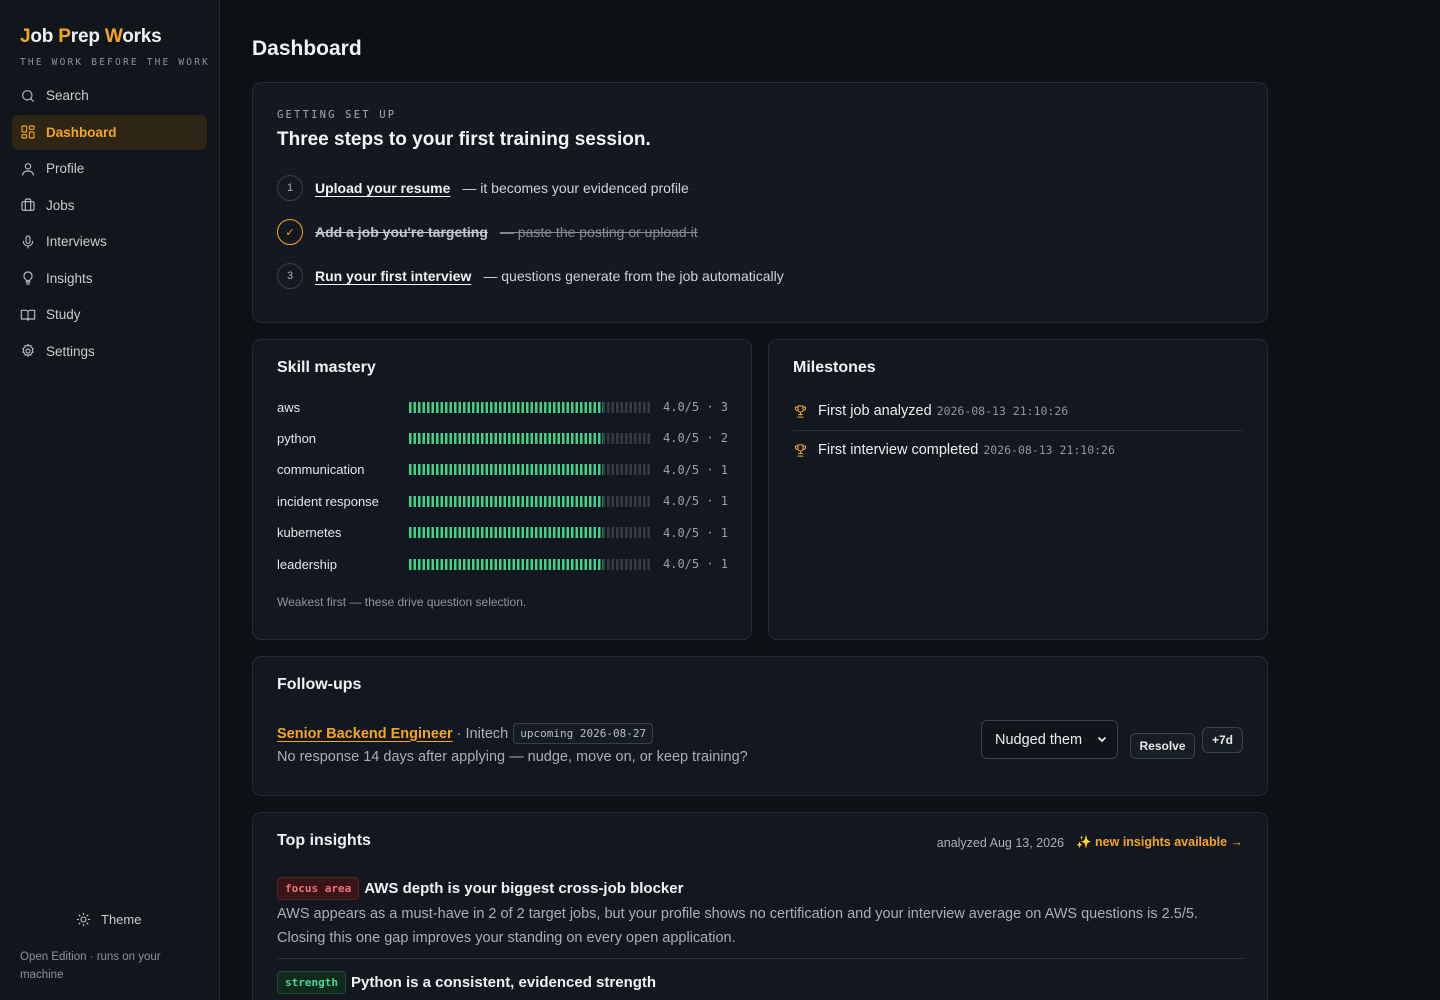 The width and height of the screenshot is (1440, 1000). What do you see at coordinates (108, 919) in the screenshot?
I see `theme-toggle-button: Theme` at bounding box center [108, 919].